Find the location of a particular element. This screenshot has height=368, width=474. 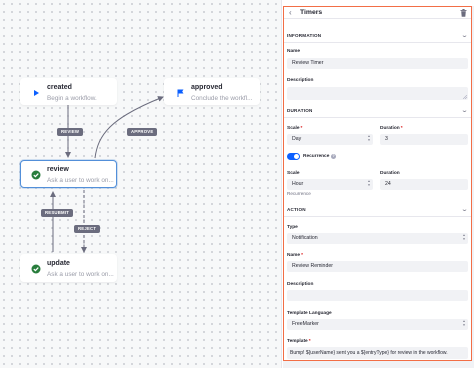

section-action: ACTION ⌄ is located at coordinates (377, 210).